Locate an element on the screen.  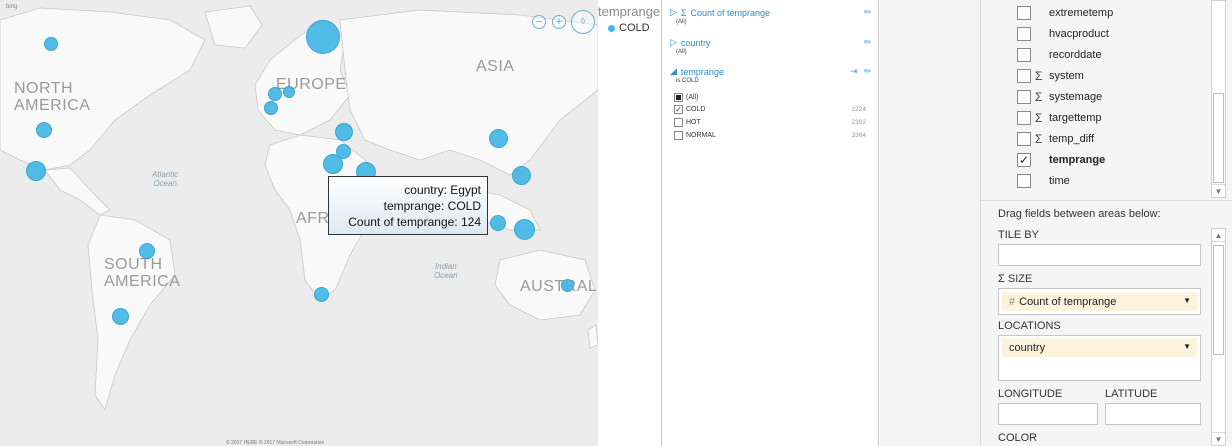
legend-swatch is located at coordinates (611, 28).